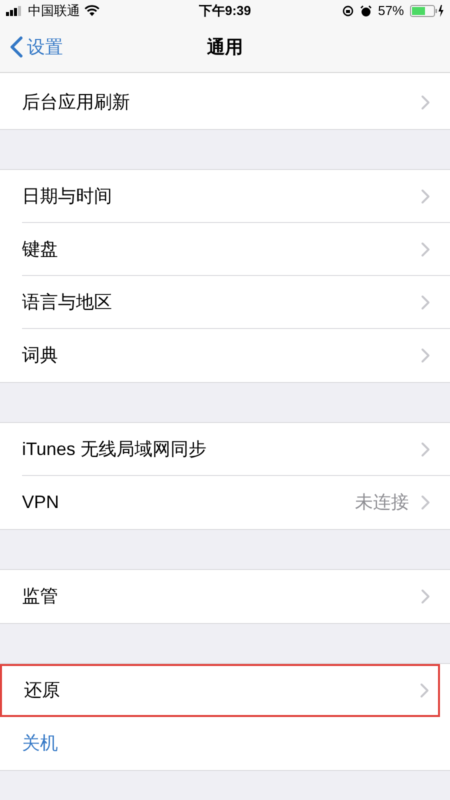 The height and width of the screenshot is (800, 450). I want to click on status-time: 下午9:39, so click(225, 11).